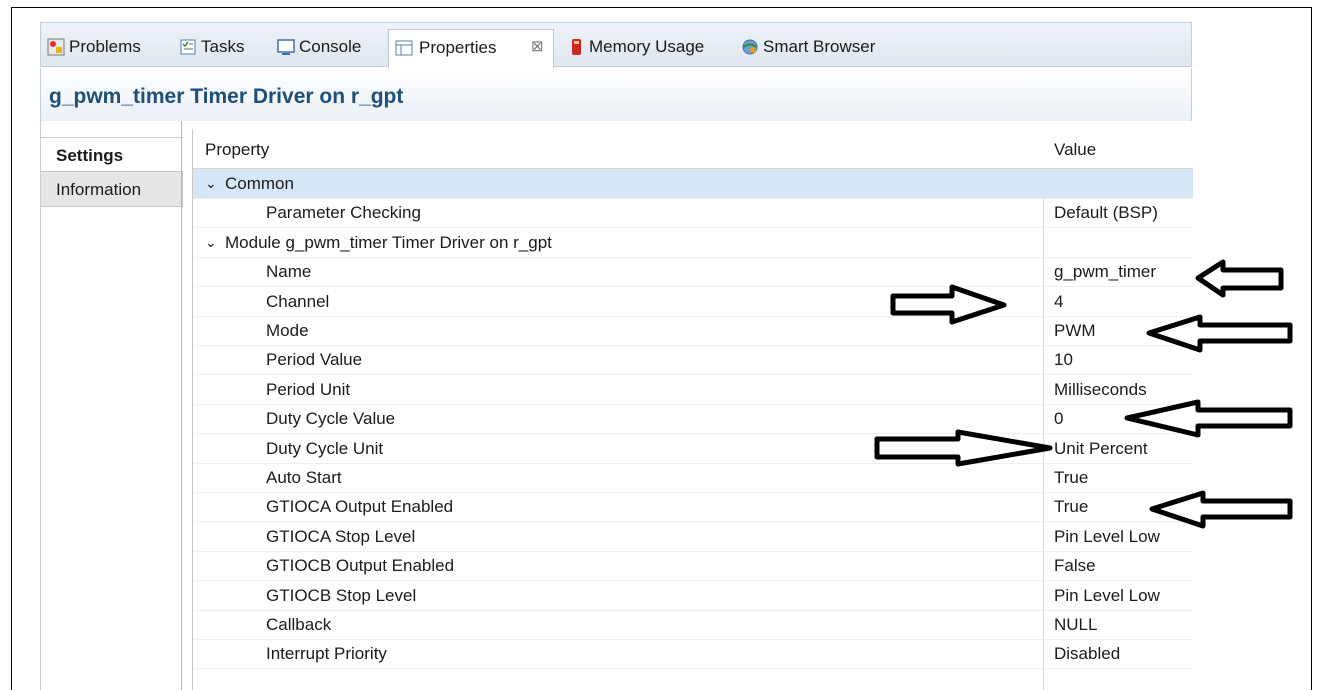 Image resolution: width=1319 pixels, height=690 pixels. What do you see at coordinates (693, 302) in the screenshot?
I see `table-row: Channel 4` at bounding box center [693, 302].